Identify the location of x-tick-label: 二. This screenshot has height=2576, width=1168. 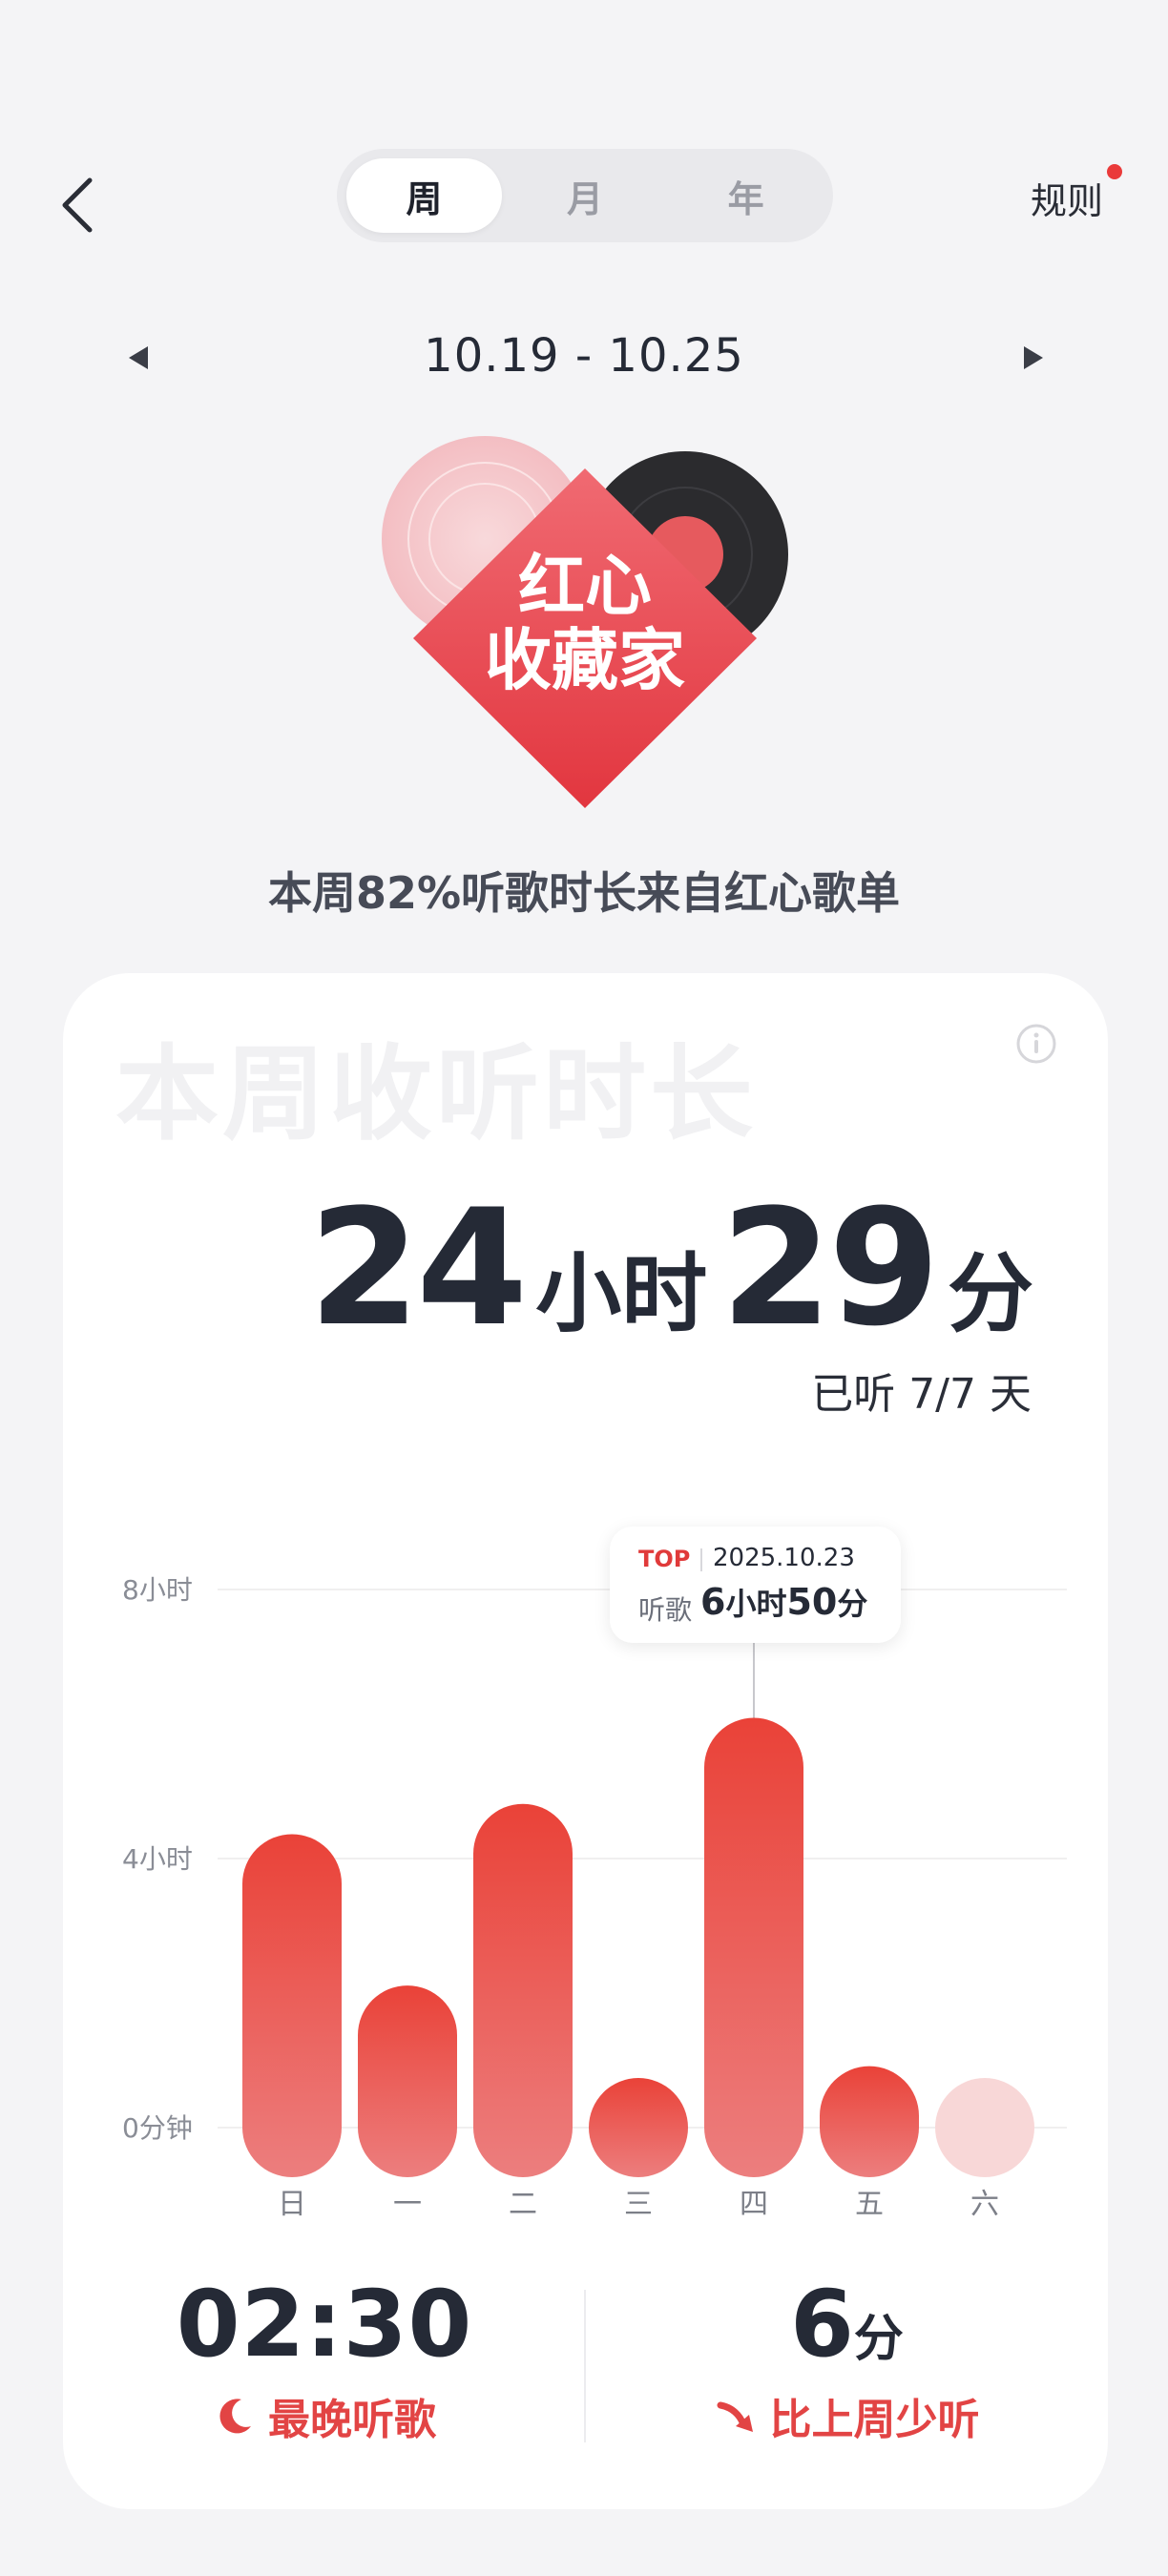
(523, 2204).